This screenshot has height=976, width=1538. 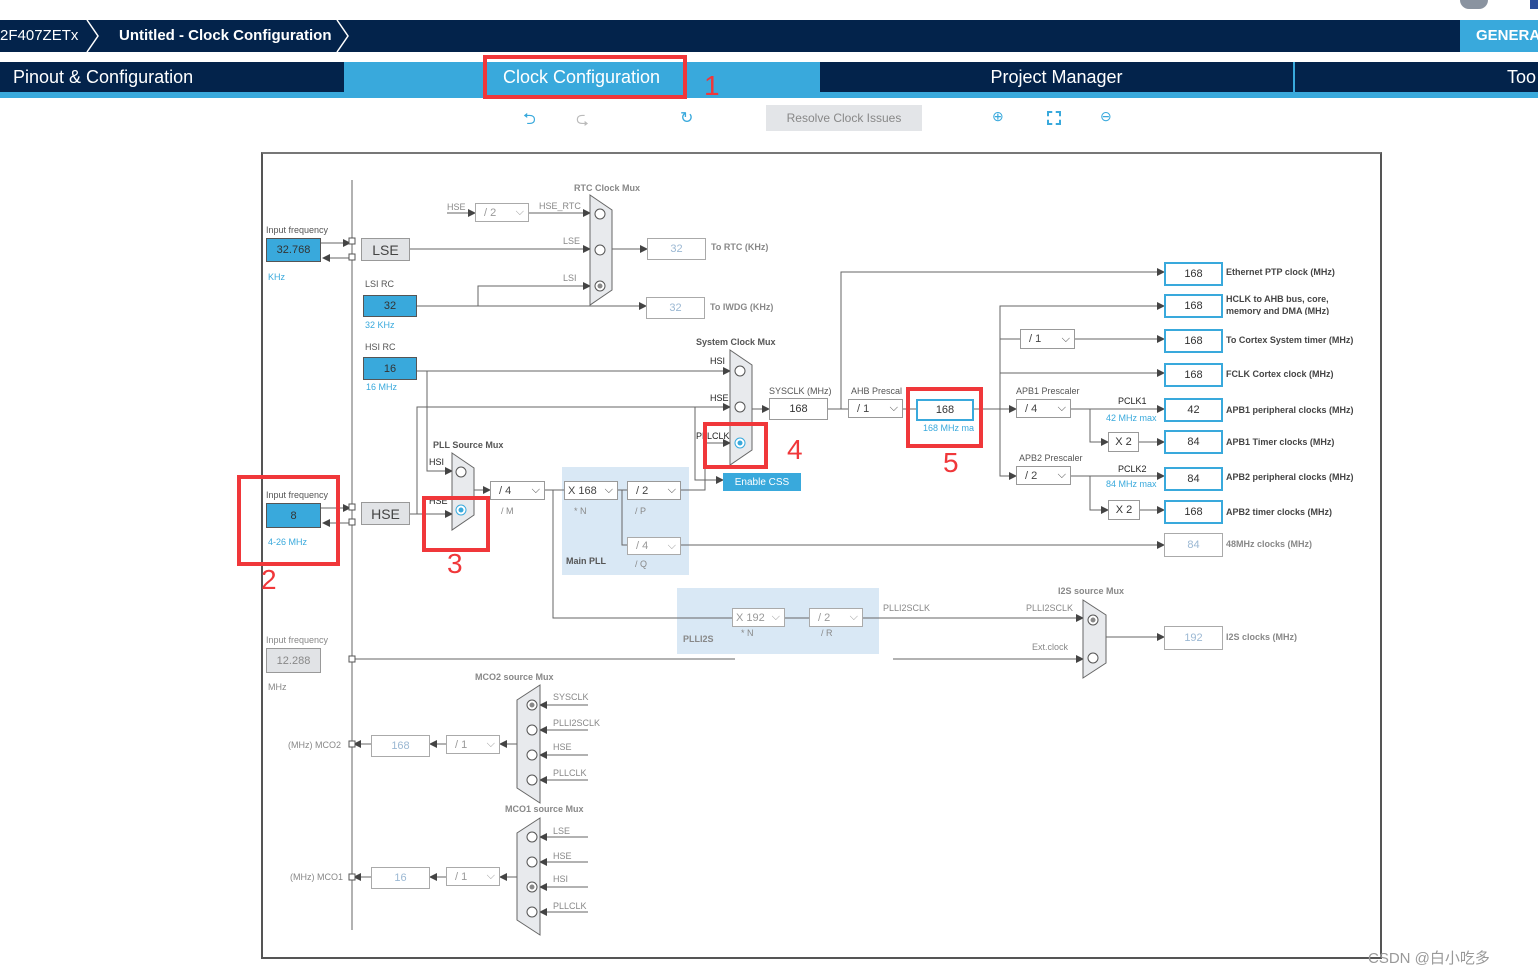 I want to click on sysclk-label: SYSCLK (MHz), so click(x=800, y=391).